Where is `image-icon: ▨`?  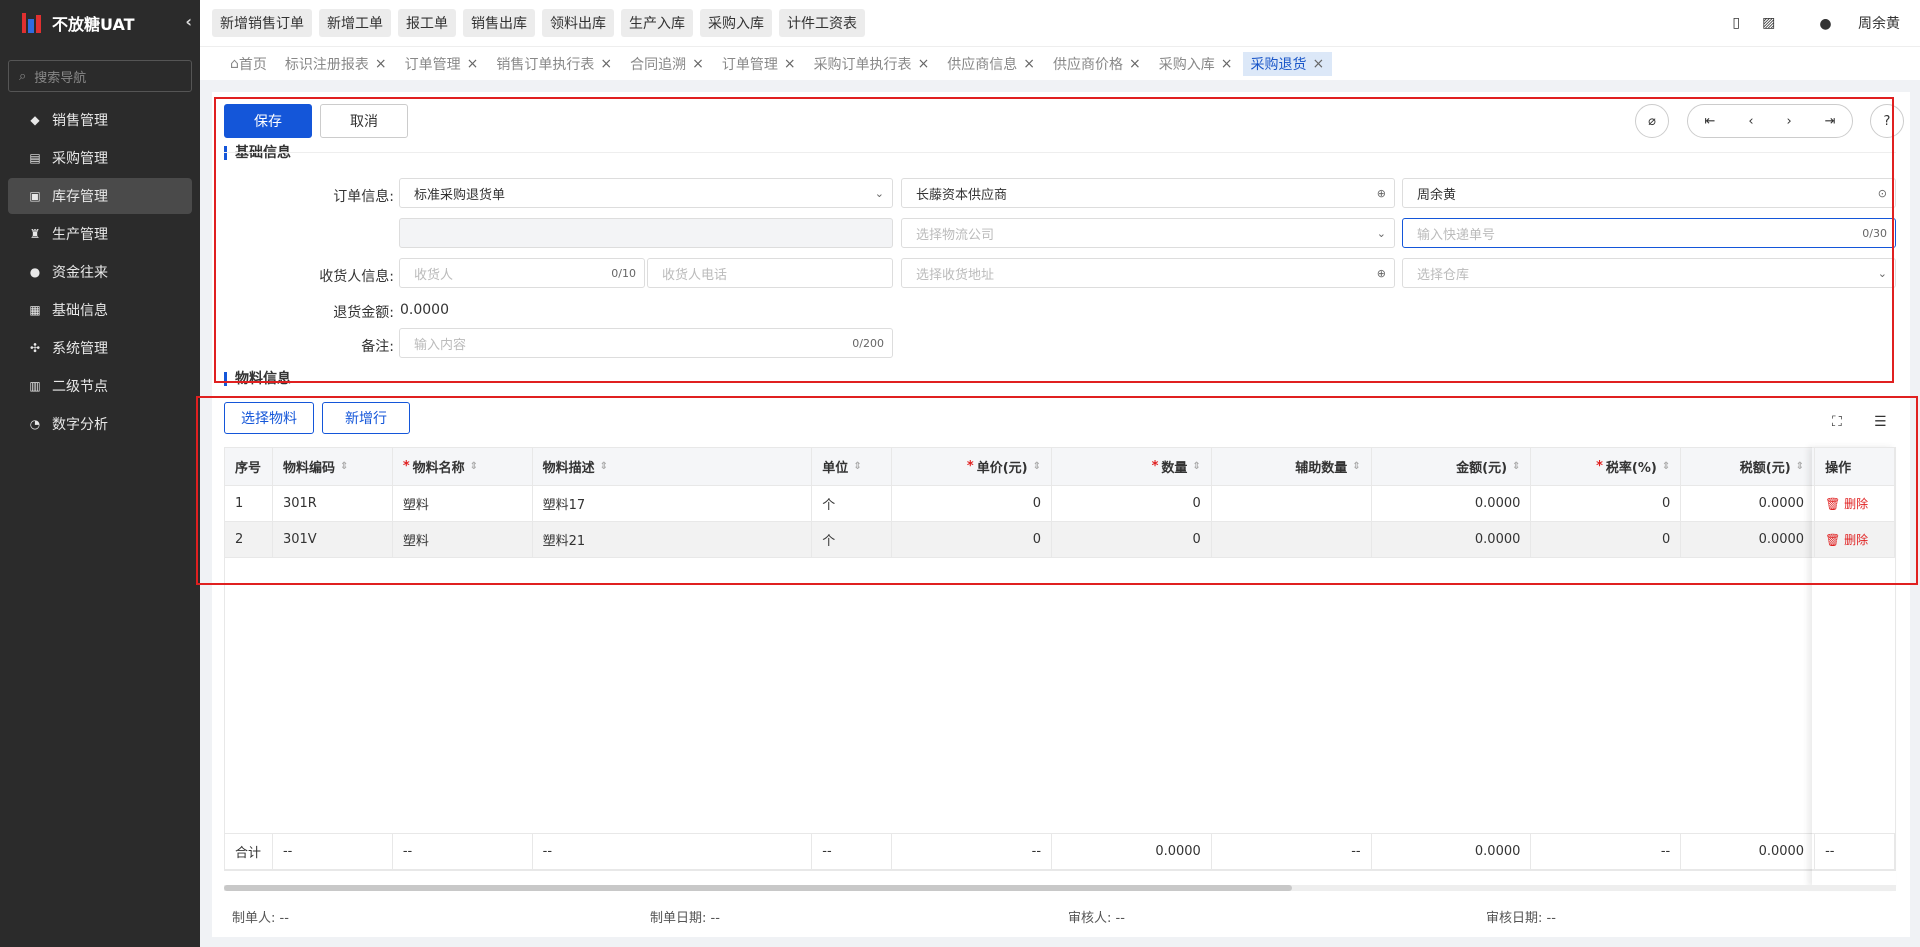 image-icon: ▨ is located at coordinates (1768, 23).